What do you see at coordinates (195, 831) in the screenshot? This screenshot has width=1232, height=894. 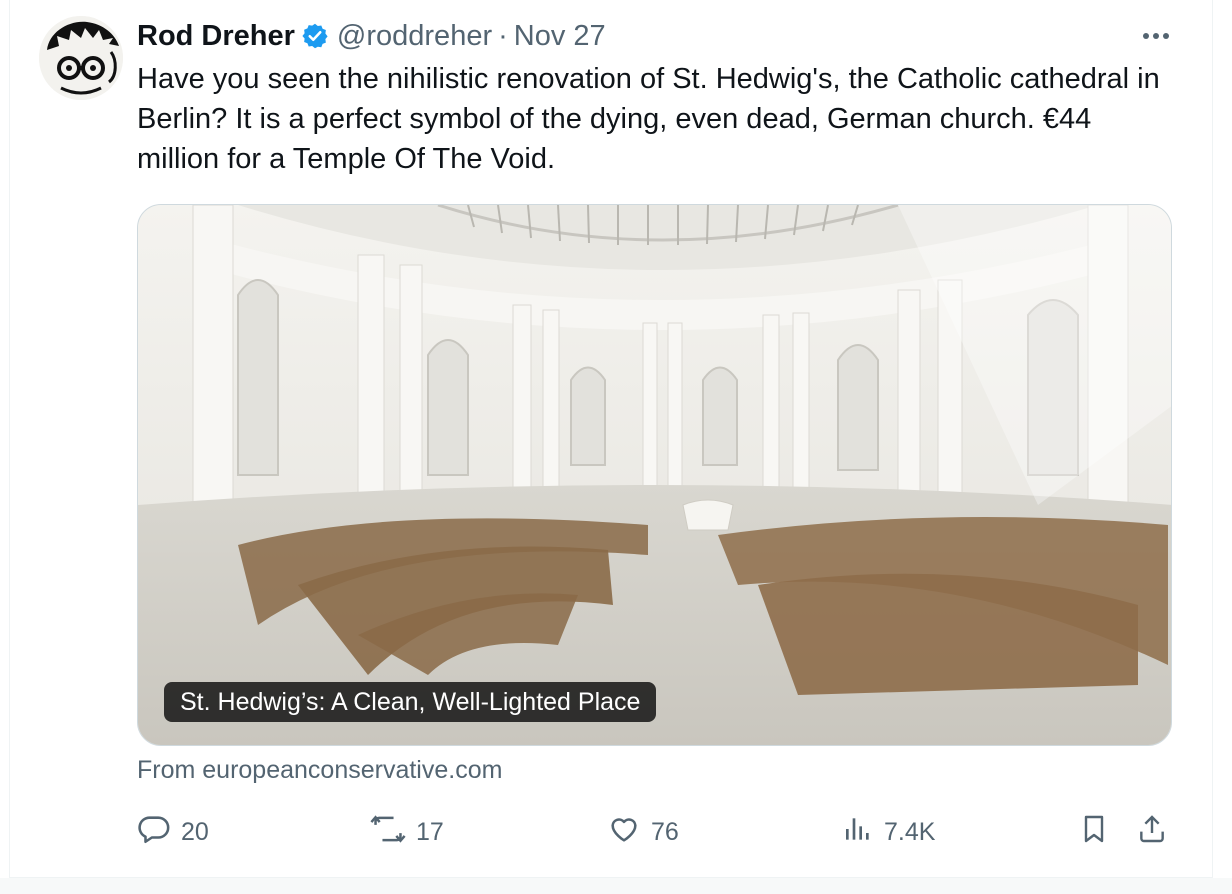 I see `reply-count: 20` at bounding box center [195, 831].